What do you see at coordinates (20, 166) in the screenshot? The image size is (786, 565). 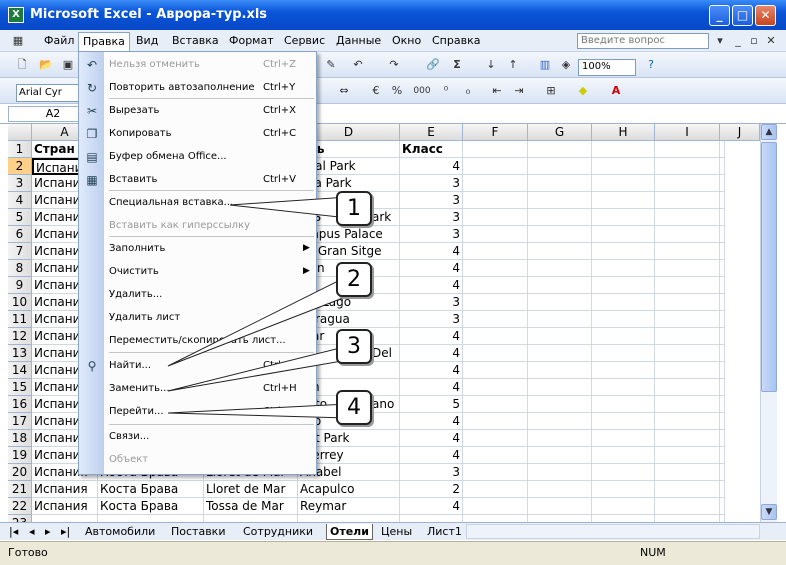 I see `row-header: 2` at bounding box center [20, 166].